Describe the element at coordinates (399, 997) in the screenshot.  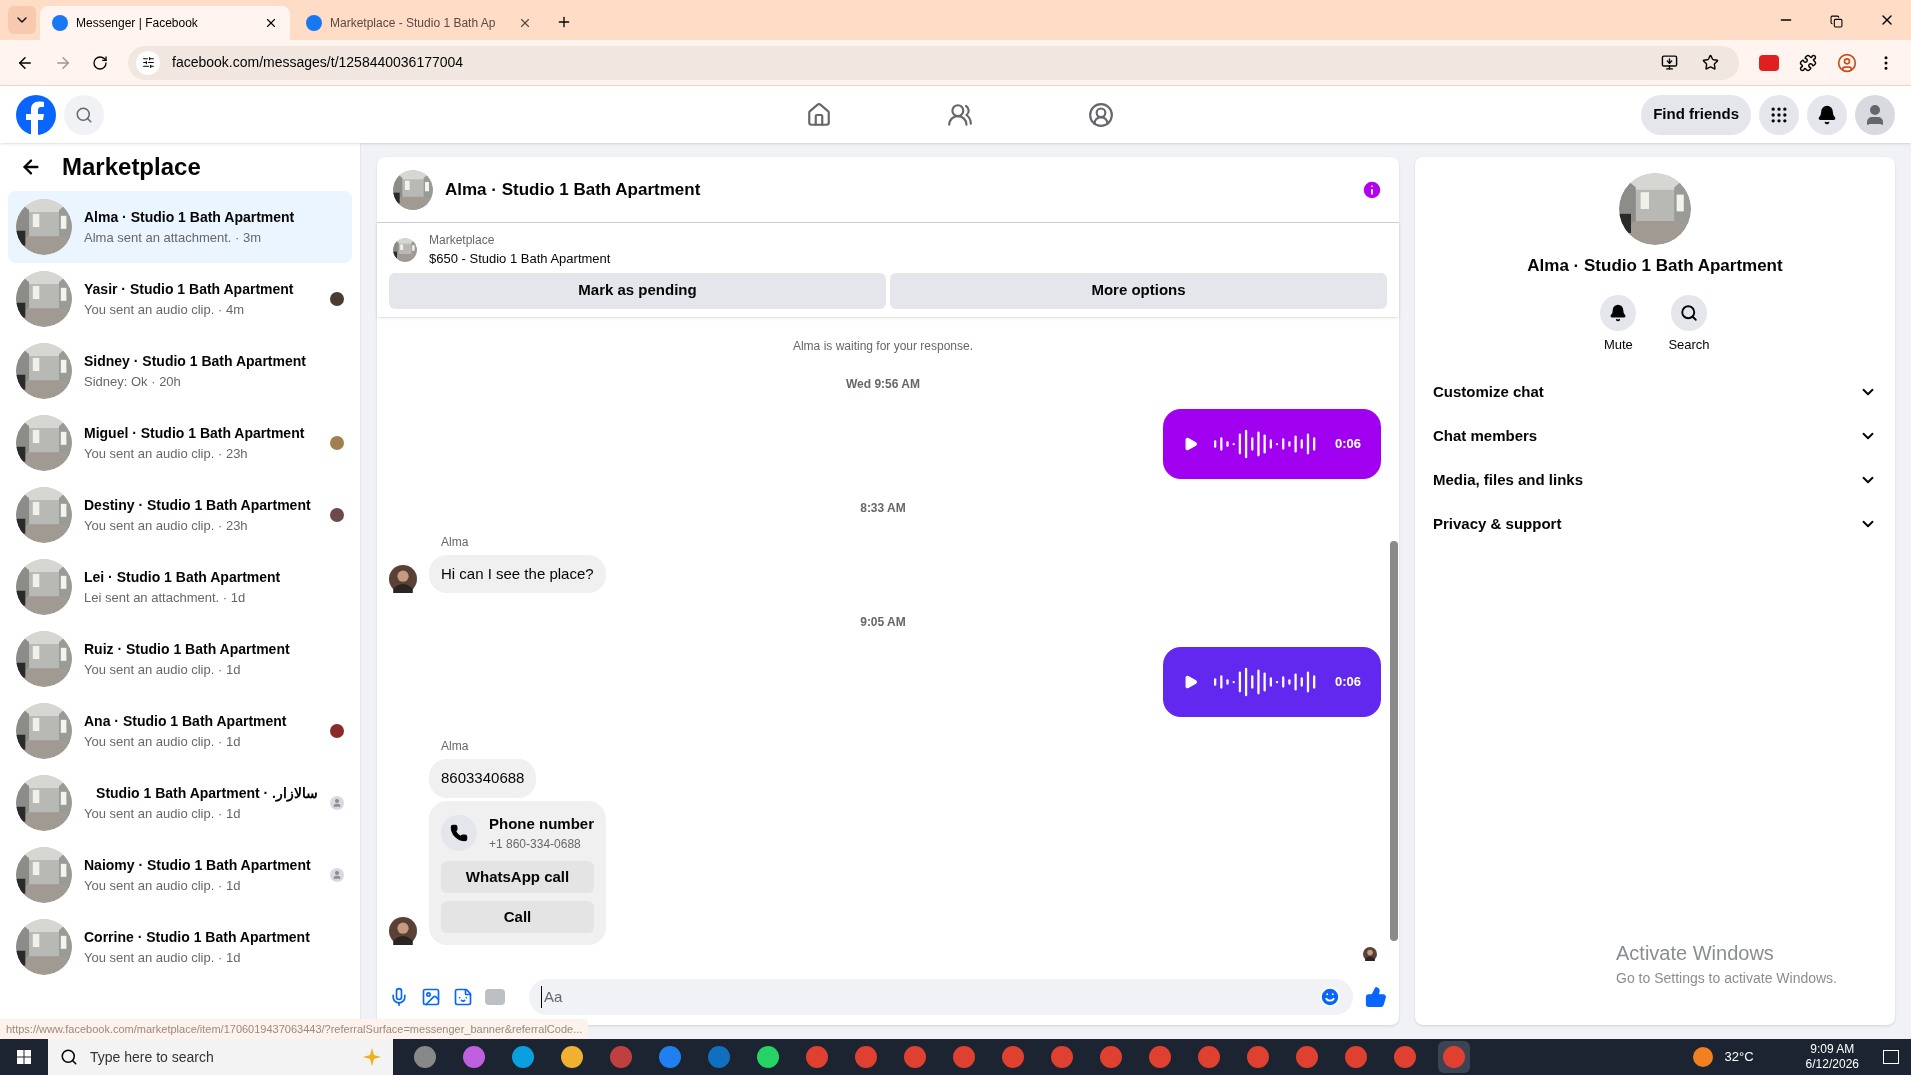
I see `microphone-icon` at that location.